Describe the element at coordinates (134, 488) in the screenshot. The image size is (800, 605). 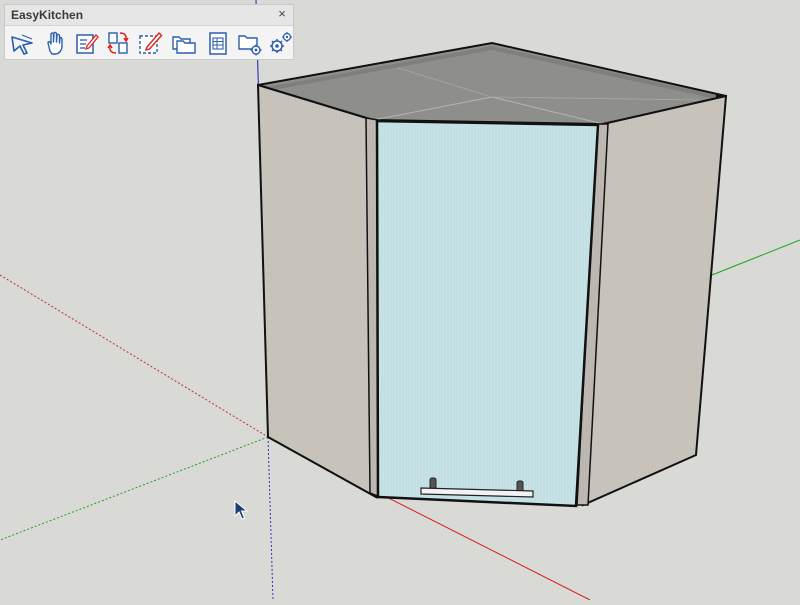
I see `green-axis-dotted` at that location.